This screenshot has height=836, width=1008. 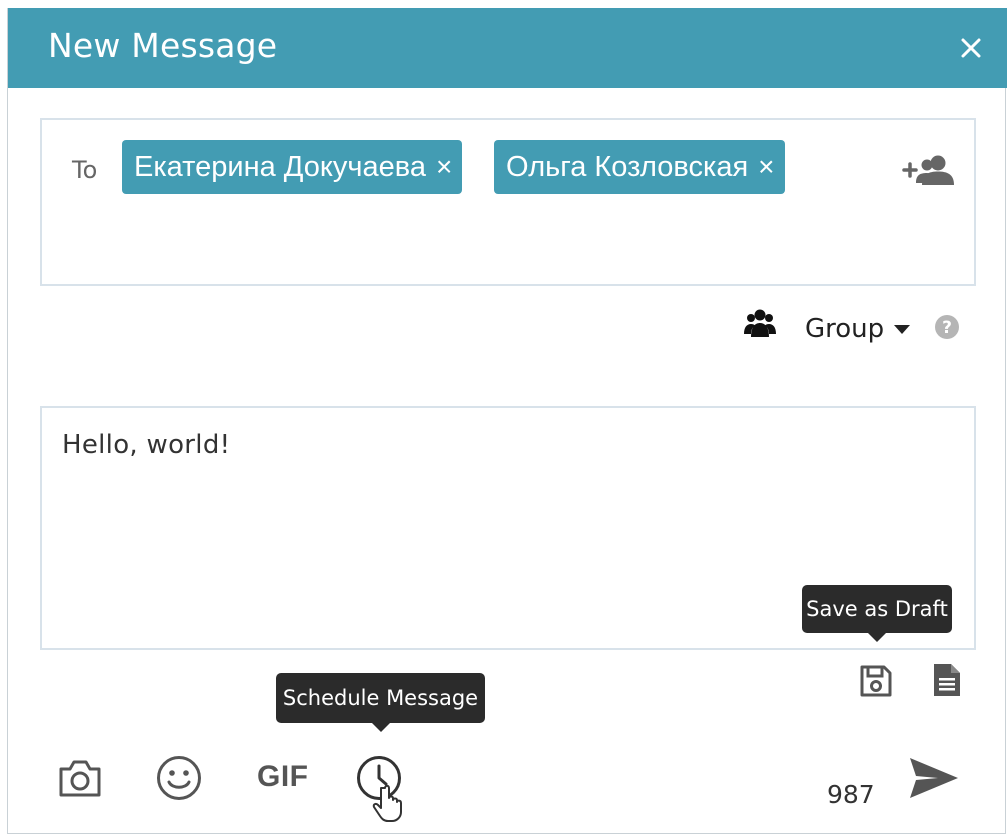 What do you see at coordinates (380, 788) in the screenshot?
I see `clock-icon` at bounding box center [380, 788].